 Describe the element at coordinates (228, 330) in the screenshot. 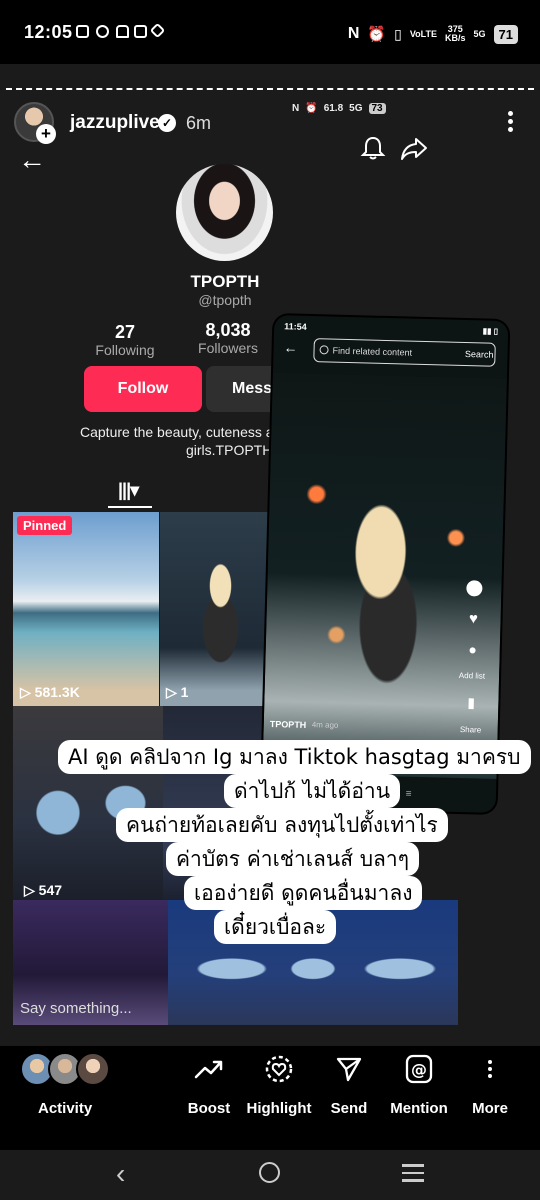

I see `followers-count: 8,038` at that location.